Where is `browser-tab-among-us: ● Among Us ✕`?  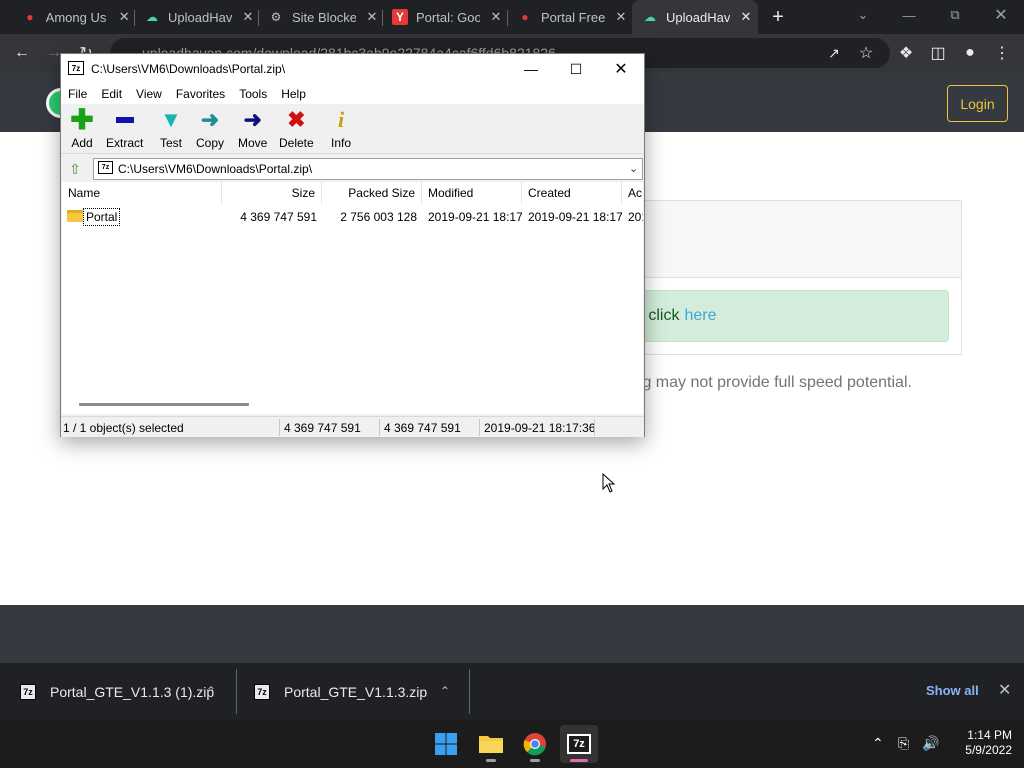 browser-tab-among-us: ● Among Us ✕ is located at coordinates (73, 17).